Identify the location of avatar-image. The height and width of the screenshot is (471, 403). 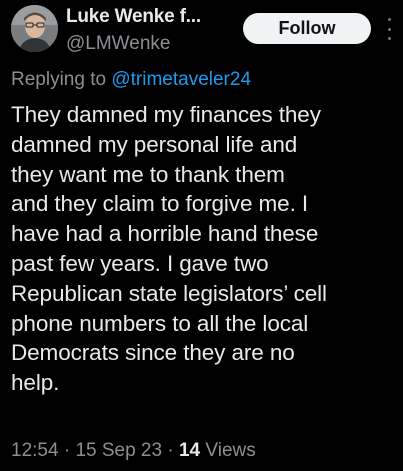
(34, 28).